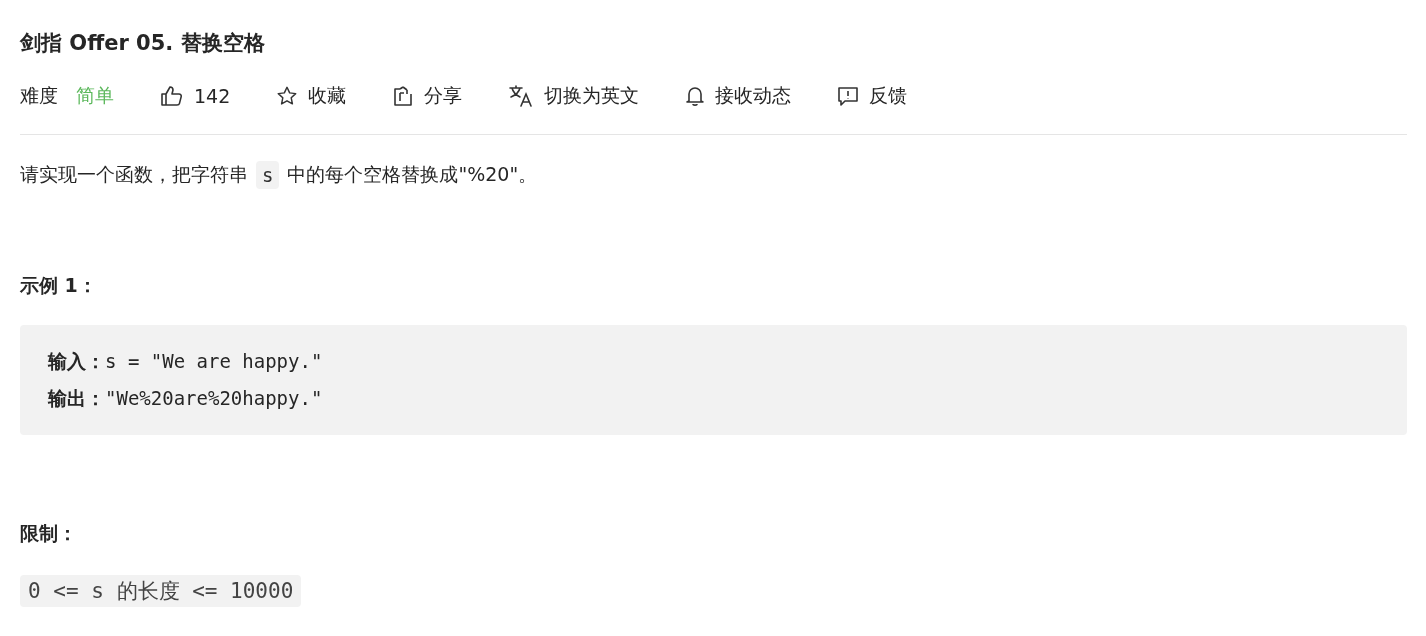  Describe the element at coordinates (443, 96) in the screenshot. I see `action-label: 分享` at that location.